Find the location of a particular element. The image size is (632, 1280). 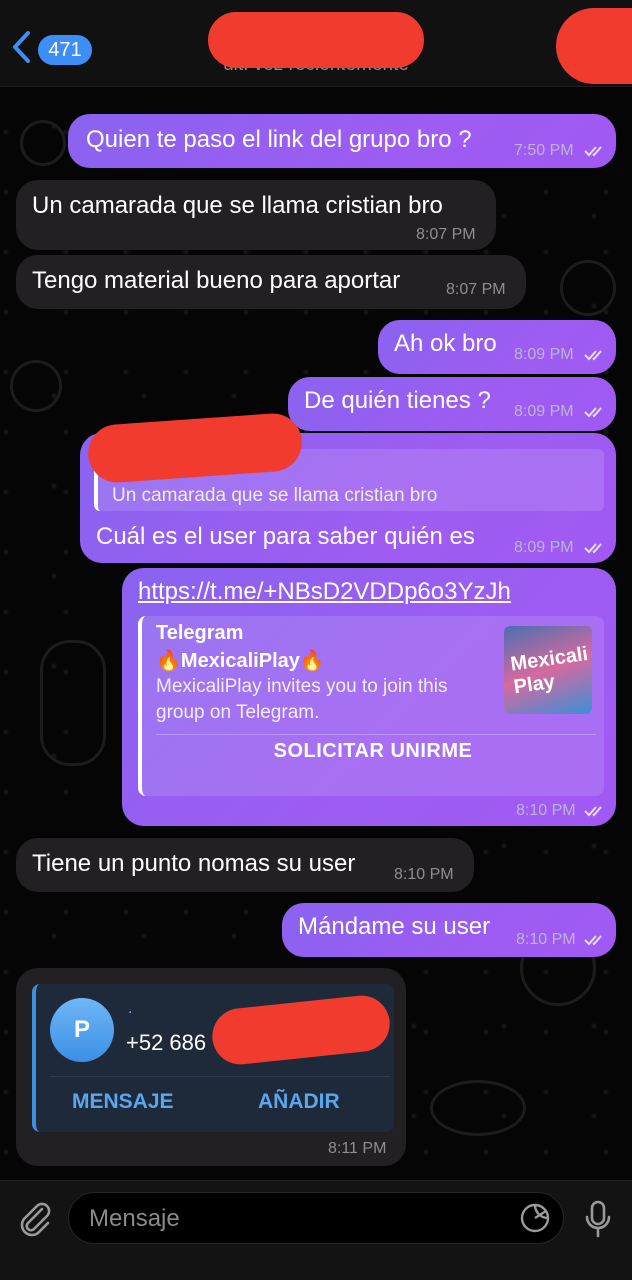

unread-count-badge: 471 is located at coordinates (65, 50).